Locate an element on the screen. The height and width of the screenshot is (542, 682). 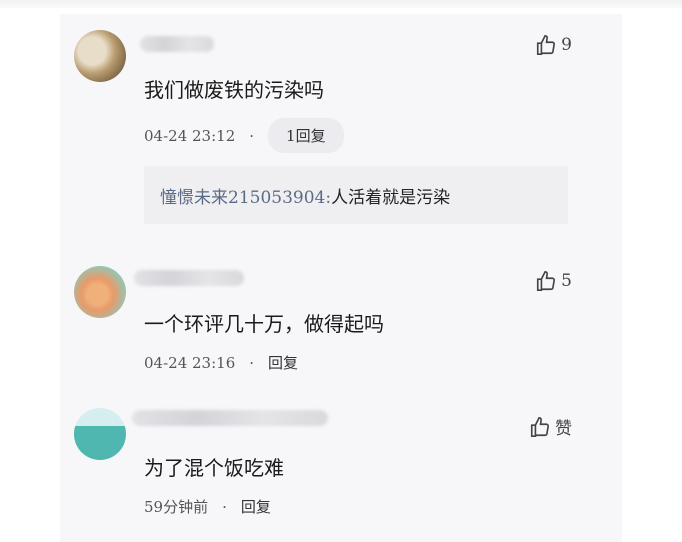
like-button: 赞 is located at coordinates (550, 426).